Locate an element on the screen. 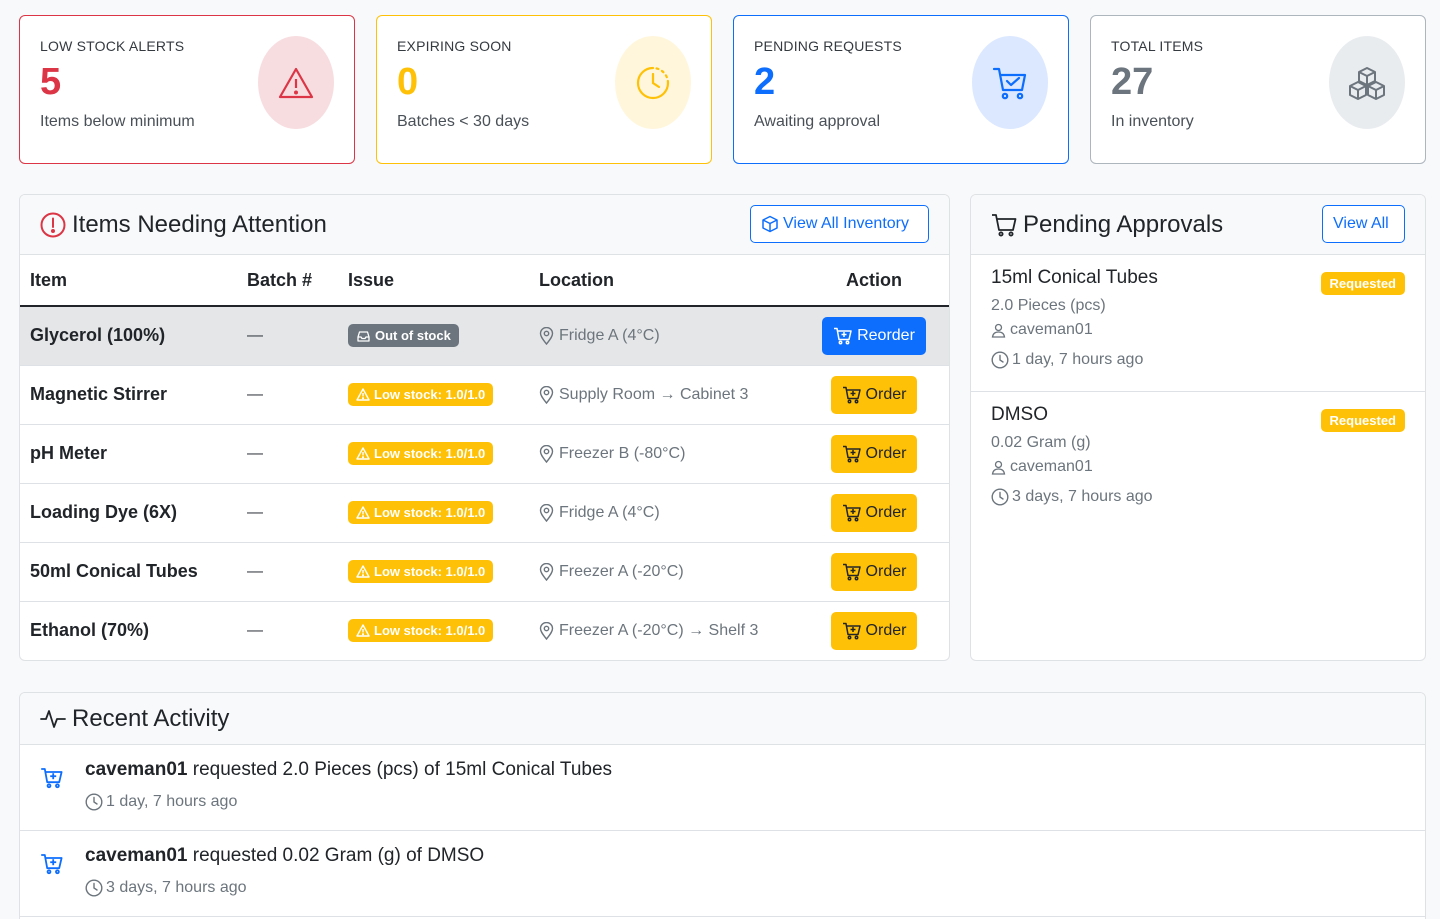 Image resolution: width=1440 pixels, height=919 pixels. item-name: Glycerol (100%) is located at coordinates (128, 336).